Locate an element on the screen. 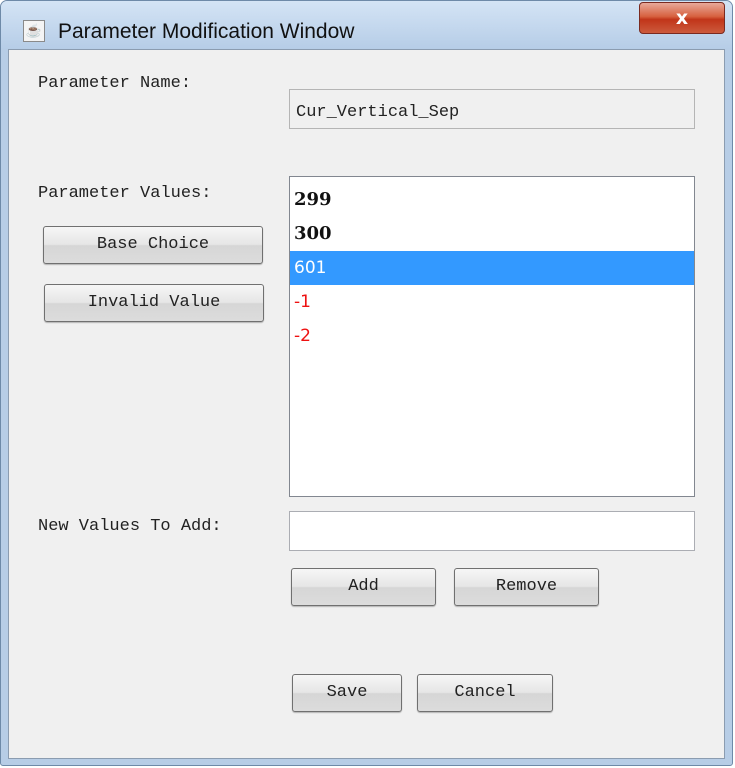 This screenshot has height=768, width=735. invalid-value-button: Invalid Value is located at coordinates (154, 303).